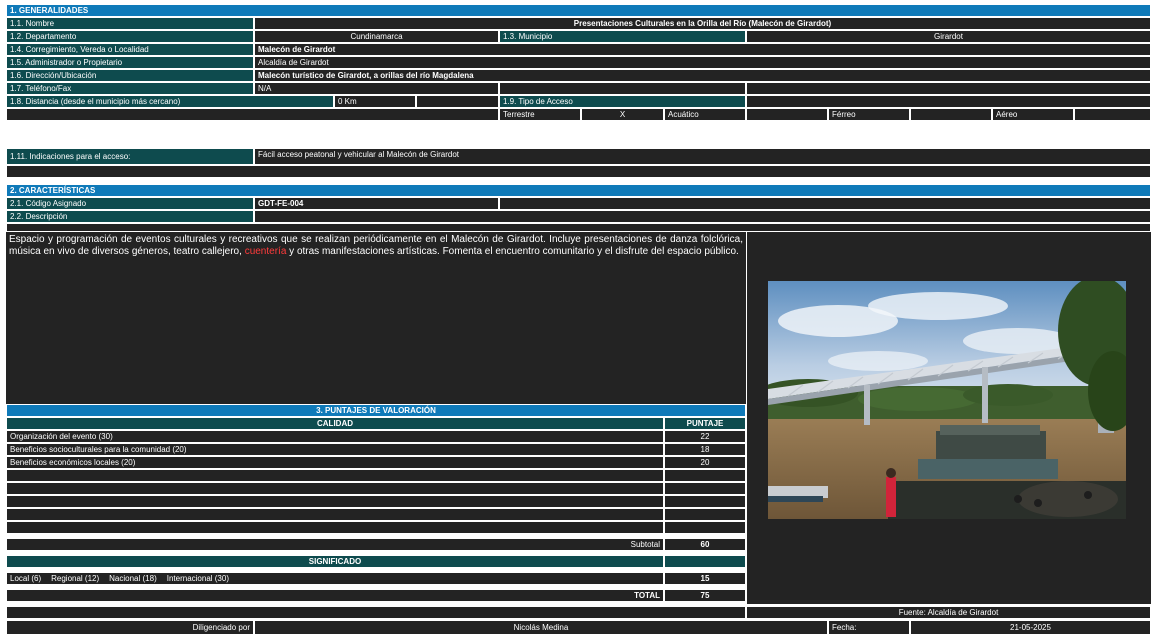  What do you see at coordinates (130, 62) in the screenshot?
I see `label-administrador: 1.5. Administrador o Propietario` at bounding box center [130, 62].